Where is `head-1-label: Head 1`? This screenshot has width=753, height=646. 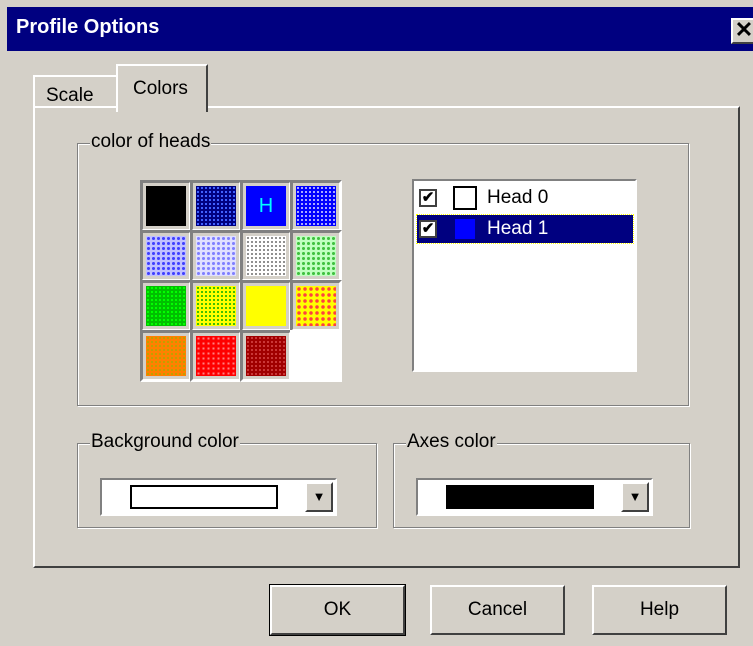
head-1-label: Head 1 is located at coordinates (518, 228).